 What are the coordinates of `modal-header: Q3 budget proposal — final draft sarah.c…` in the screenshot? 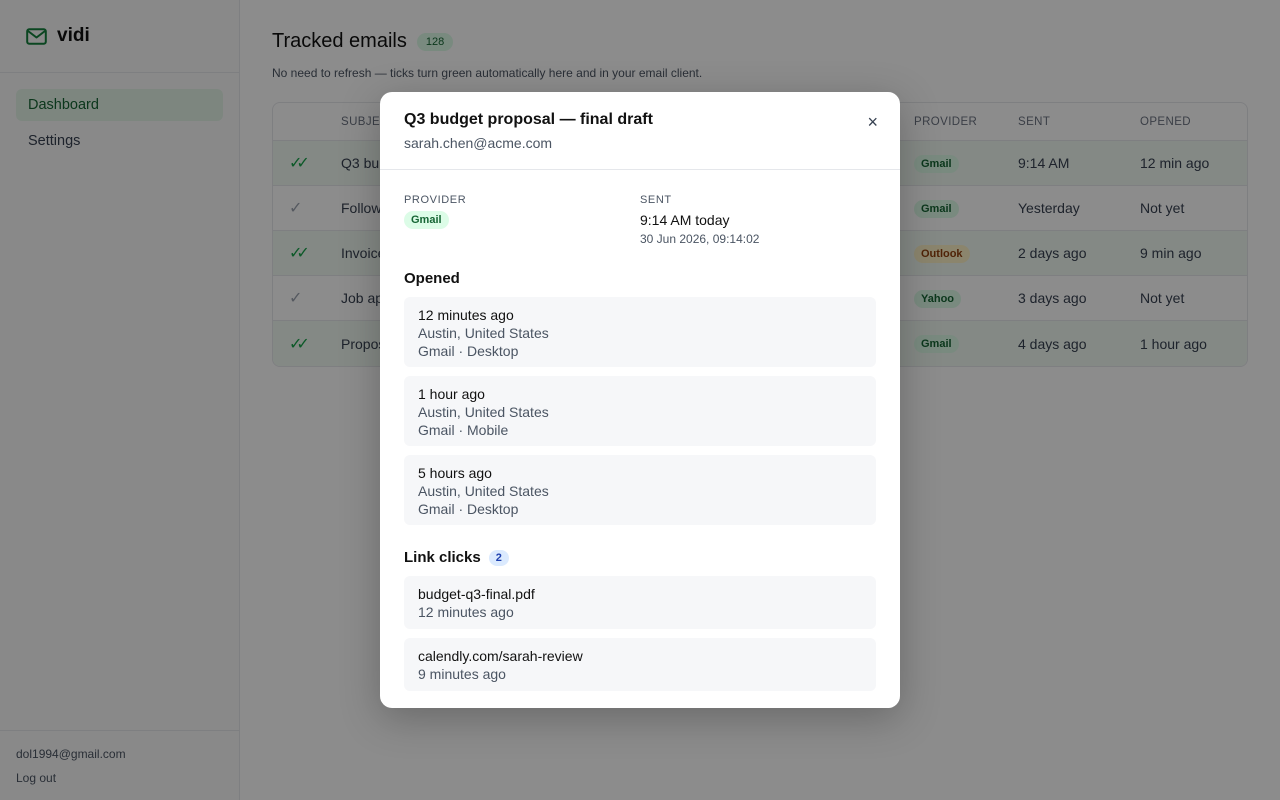 It's located at (640, 131).